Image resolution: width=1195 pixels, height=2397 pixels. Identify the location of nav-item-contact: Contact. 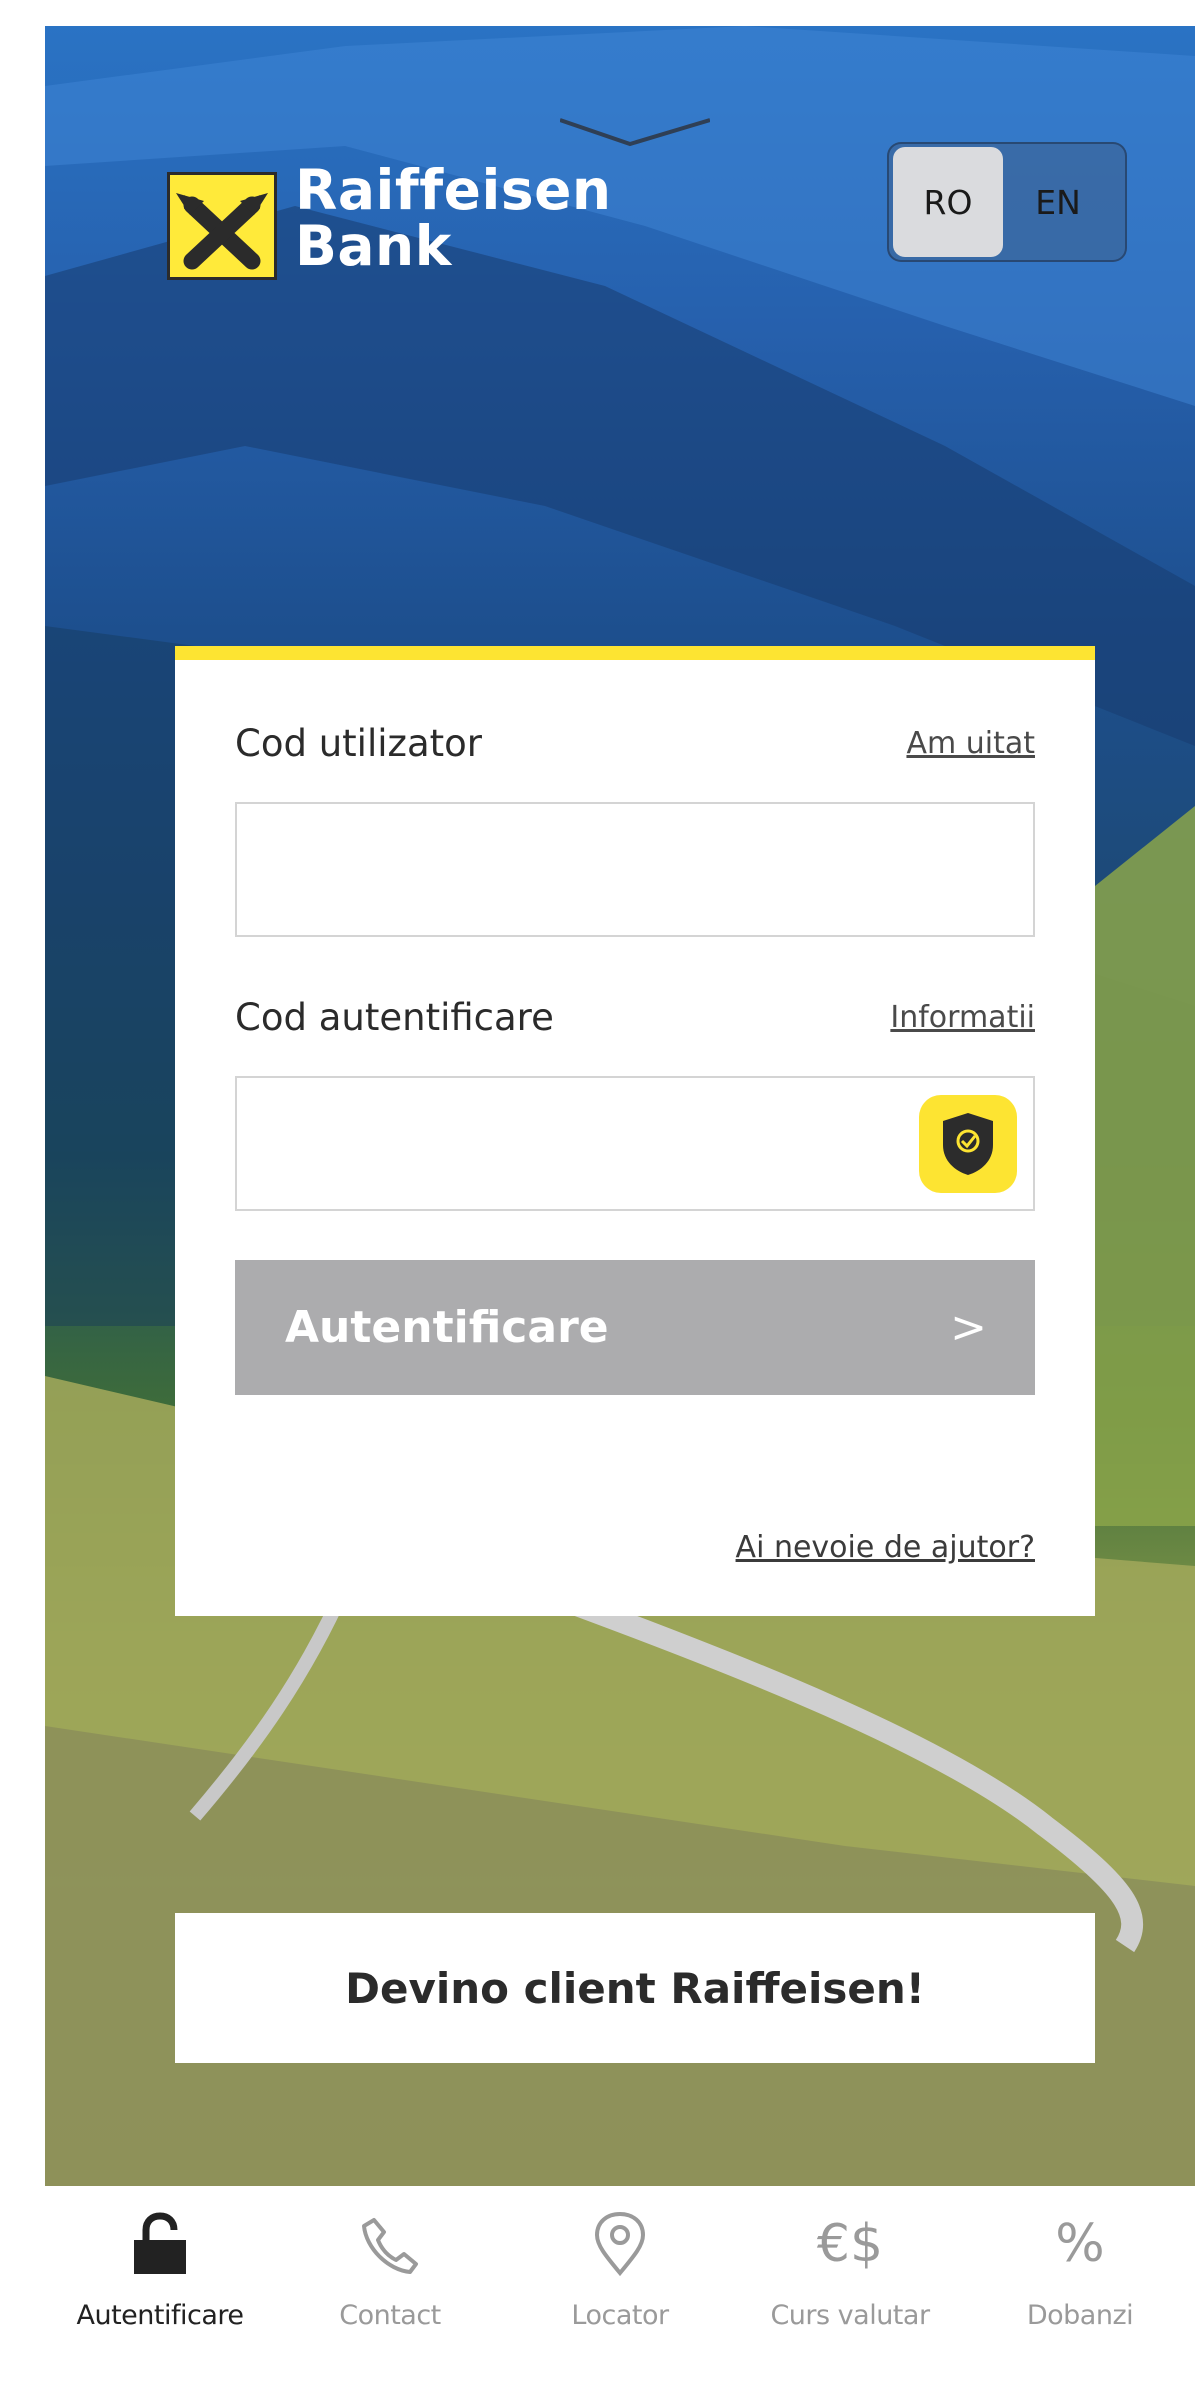
(390, 2280).